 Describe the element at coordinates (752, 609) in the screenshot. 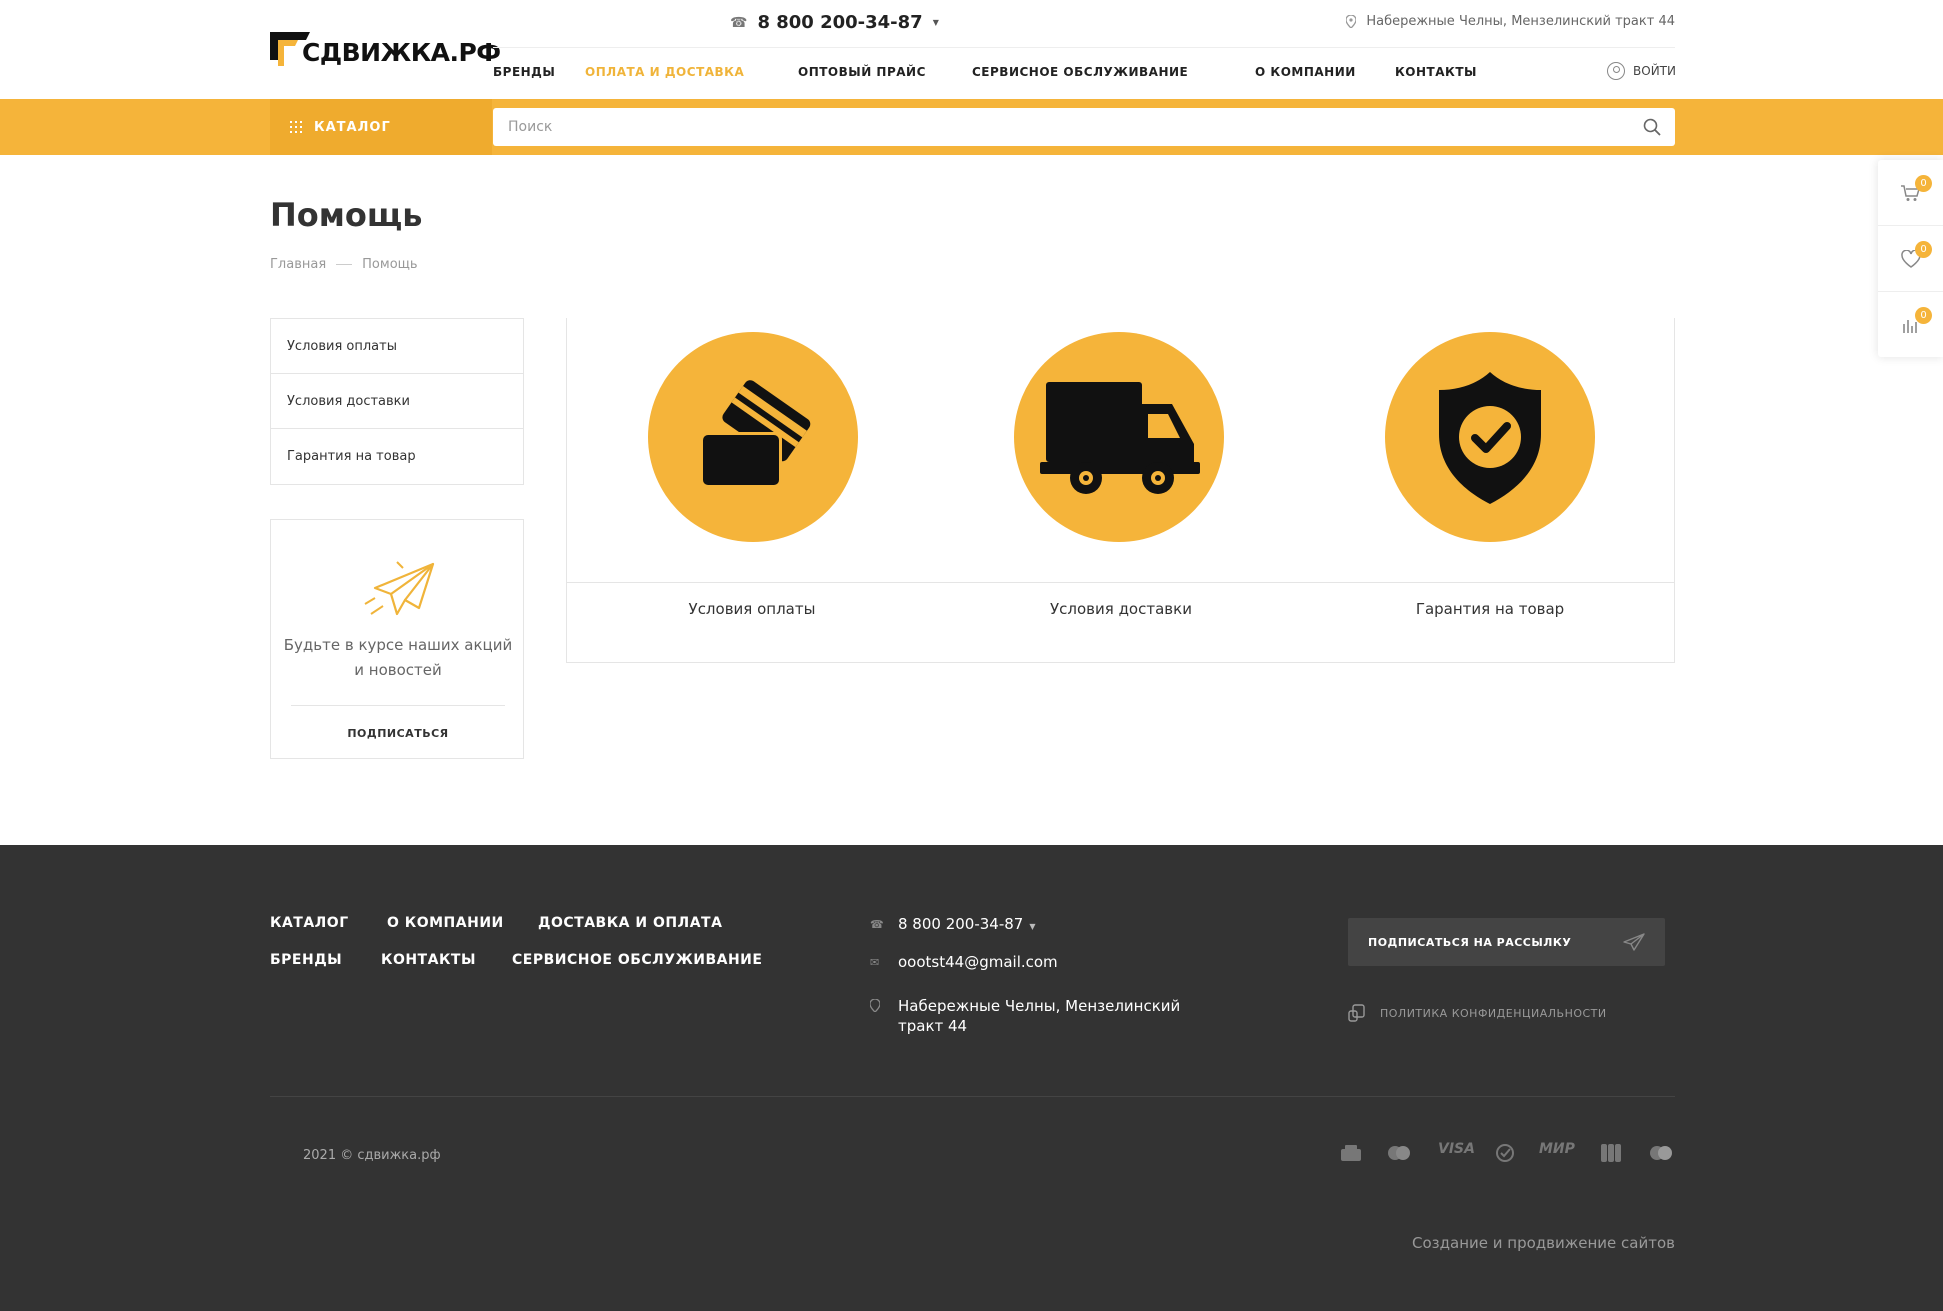

I see `card-payment-label: Условия оплаты` at that location.